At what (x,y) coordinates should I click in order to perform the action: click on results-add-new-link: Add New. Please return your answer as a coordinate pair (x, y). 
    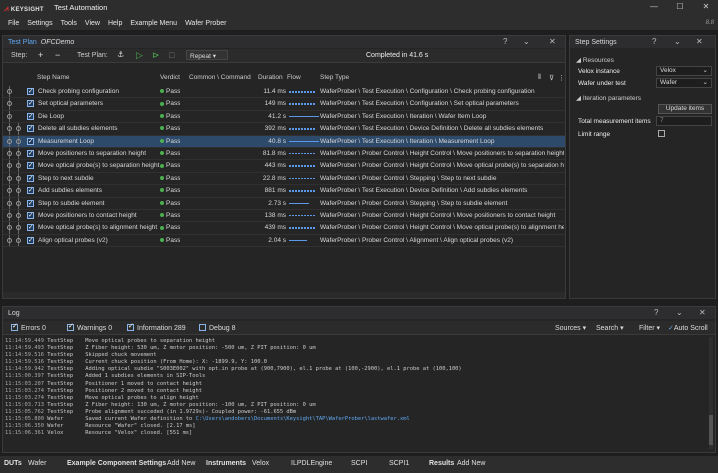
    Looking at the image, I should click on (471, 463).